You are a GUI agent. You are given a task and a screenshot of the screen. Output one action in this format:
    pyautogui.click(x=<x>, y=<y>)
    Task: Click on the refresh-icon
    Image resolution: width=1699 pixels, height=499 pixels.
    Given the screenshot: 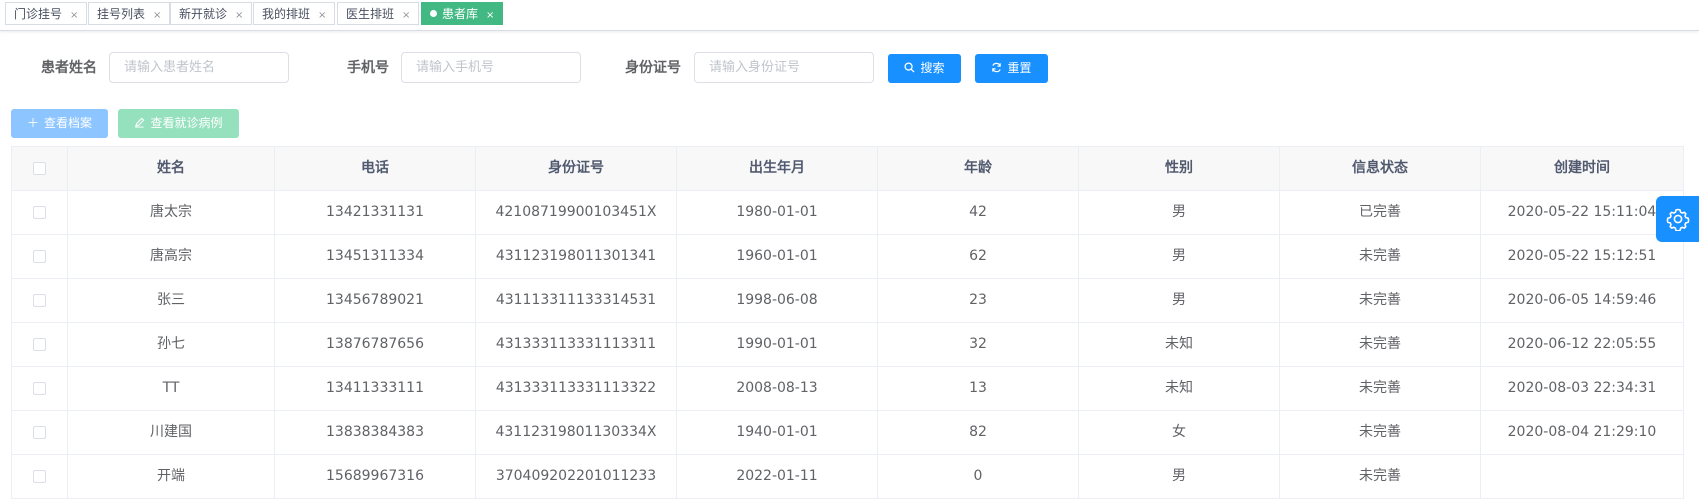 What is the action you would take?
    pyautogui.click(x=997, y=67)
    